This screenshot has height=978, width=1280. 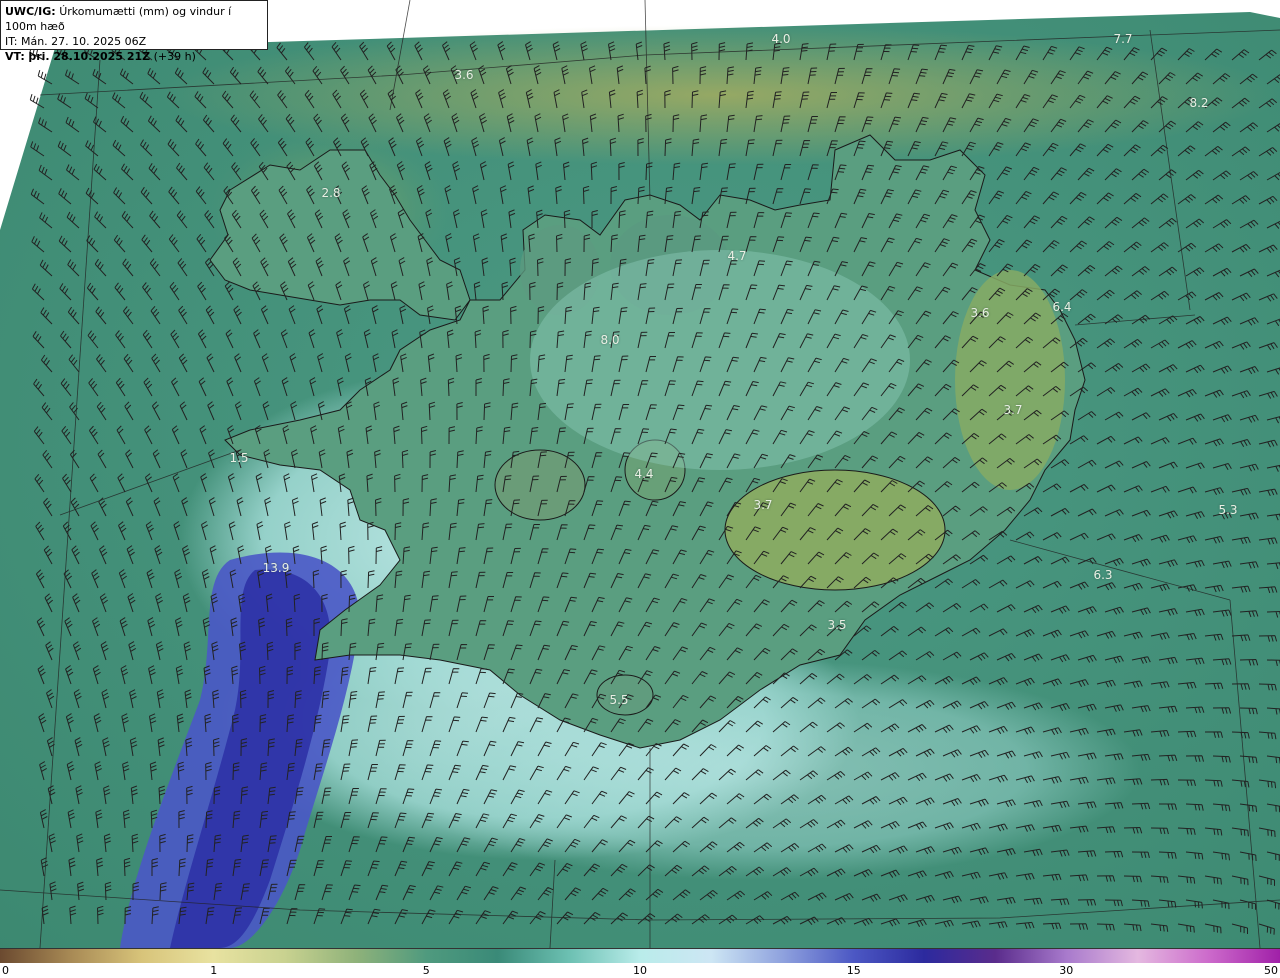 What do you see at coordinates (1062, 307) in the screenshot?
I see `value-label: 6.4` at bounding box center [1062, 307].